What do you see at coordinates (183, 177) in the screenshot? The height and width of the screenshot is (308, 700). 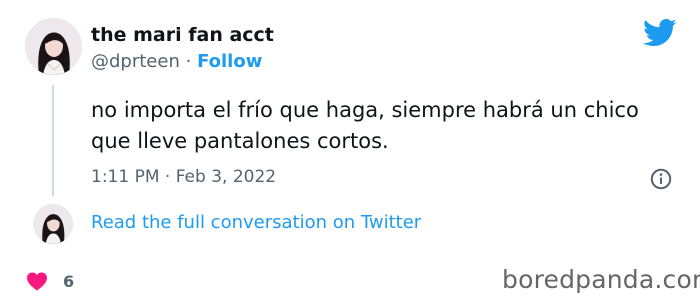 I see `tweet-timestamp: 1:11 PM · Feb 3, 2022` at bounding box center [183, 177].